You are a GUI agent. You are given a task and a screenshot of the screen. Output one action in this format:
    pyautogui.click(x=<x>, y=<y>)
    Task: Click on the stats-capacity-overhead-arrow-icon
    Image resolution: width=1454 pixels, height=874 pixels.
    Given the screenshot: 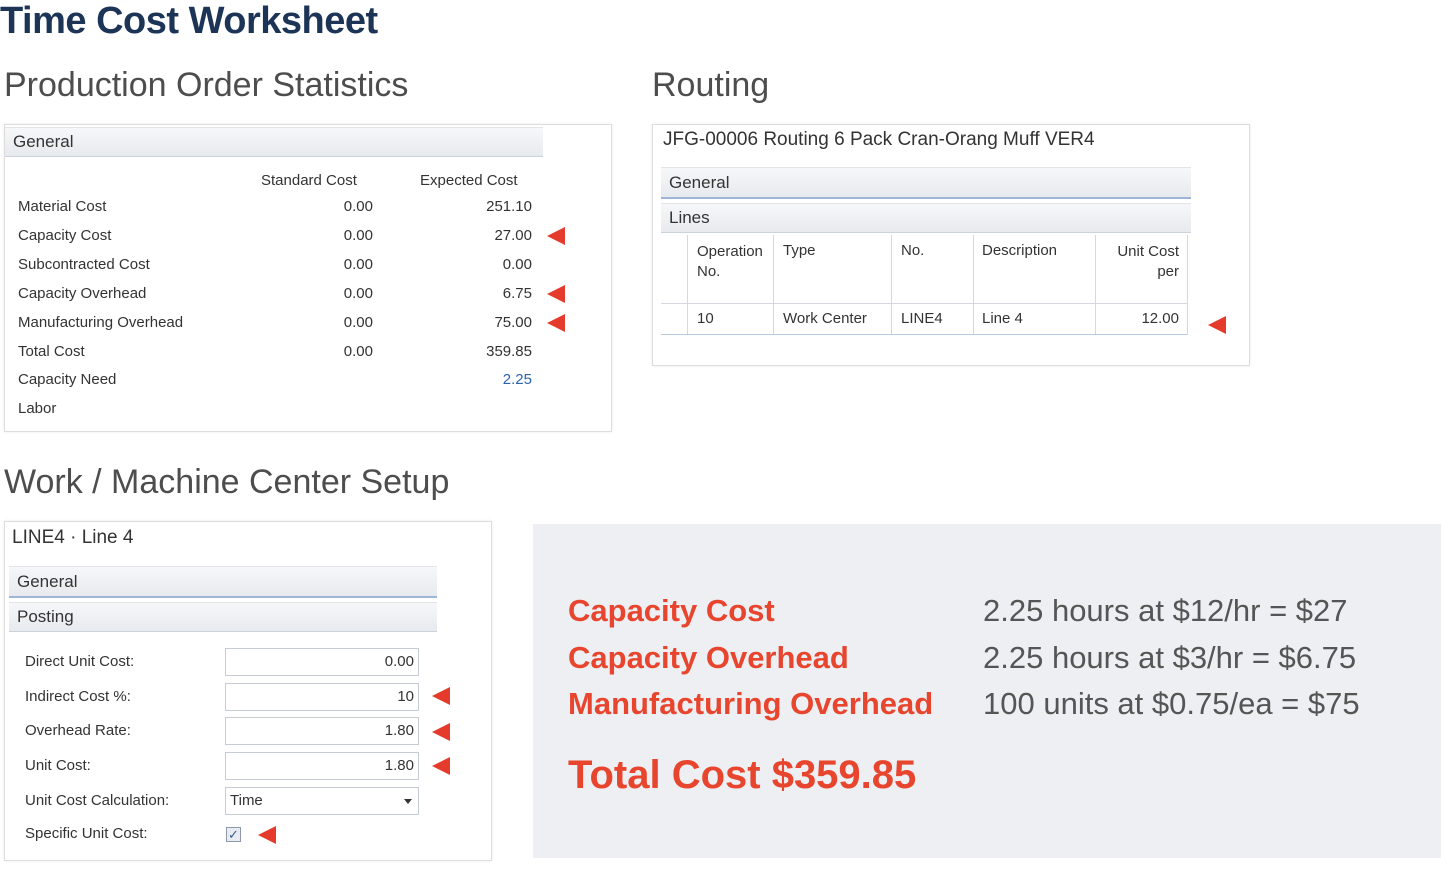 What is the action you would take?
    pyautogui.click(x=556, y=293)
    